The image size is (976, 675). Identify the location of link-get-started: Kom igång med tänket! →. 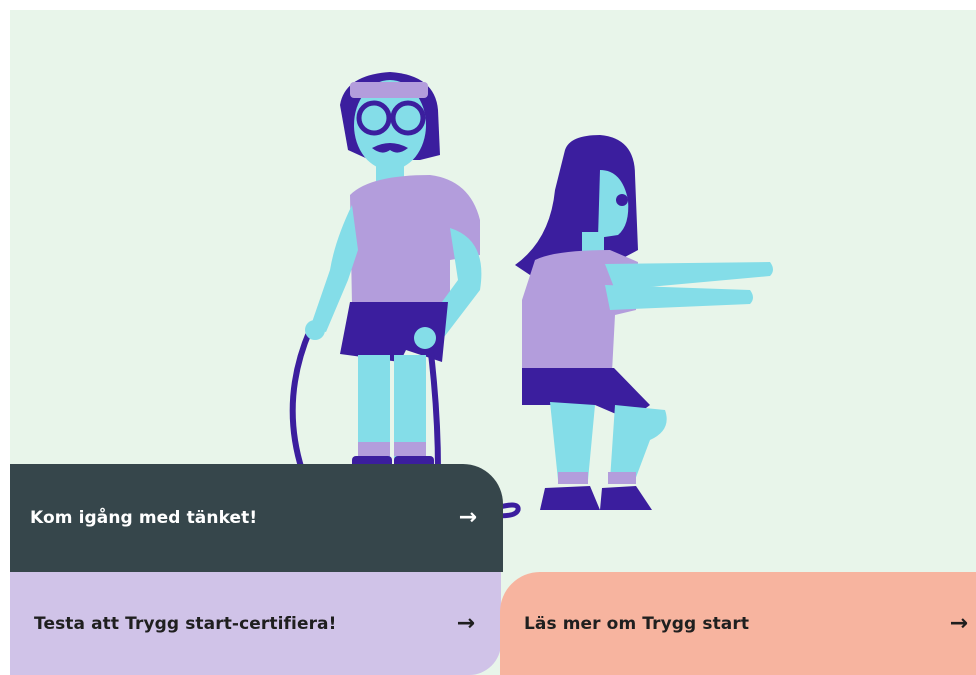
(256, 518).